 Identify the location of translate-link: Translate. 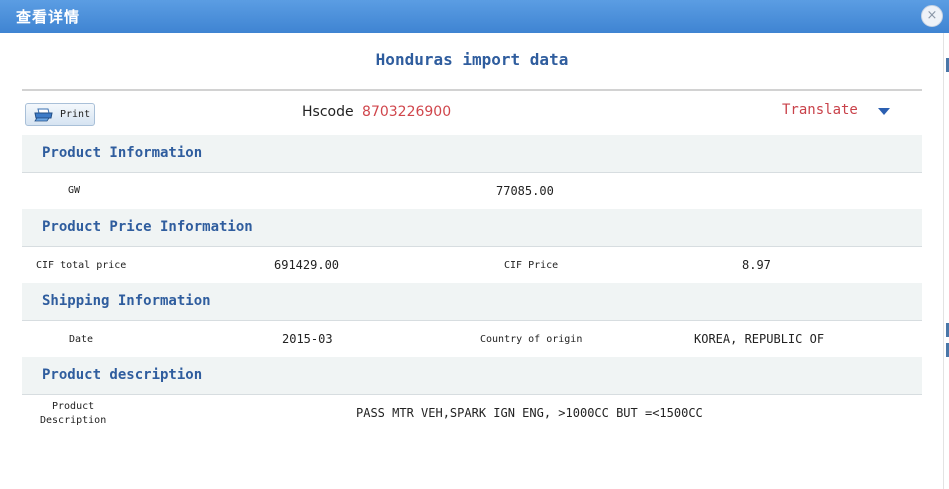
(820, 110).